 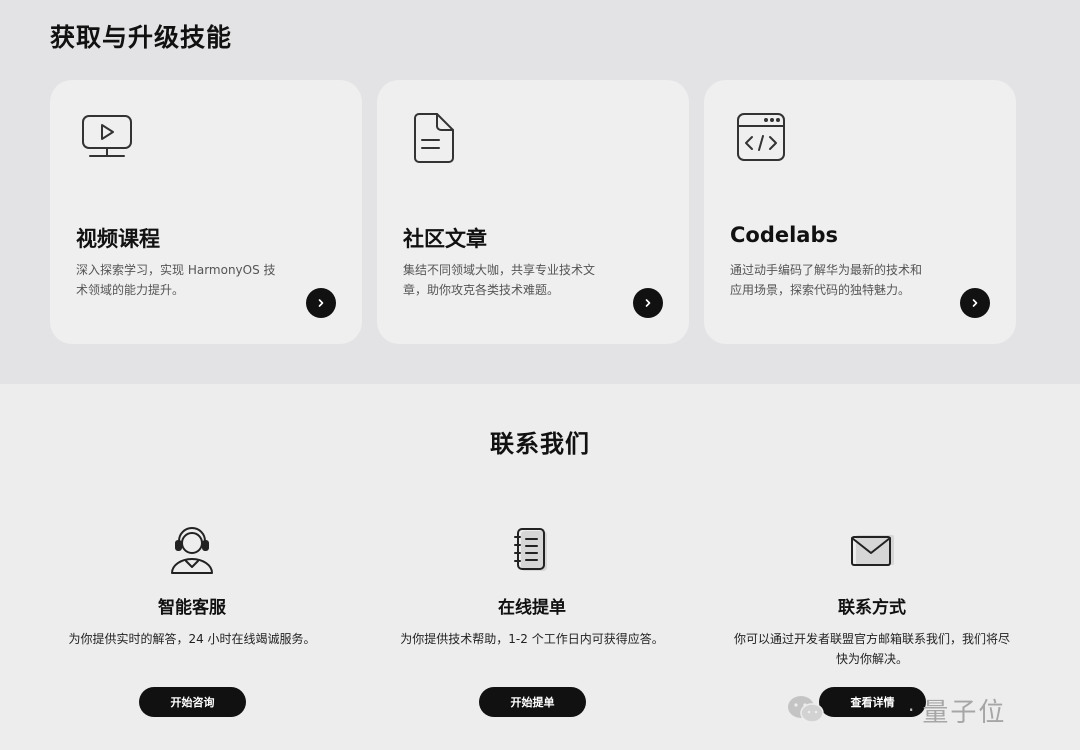 What do you see at coordinates (860, 212) in the screenshot?
I see `card-codelabs: Codelabs 通过动手编码了解华为最新的技术和应用场景，探索代码的独特魅力。` at bounding box center [860, 212].